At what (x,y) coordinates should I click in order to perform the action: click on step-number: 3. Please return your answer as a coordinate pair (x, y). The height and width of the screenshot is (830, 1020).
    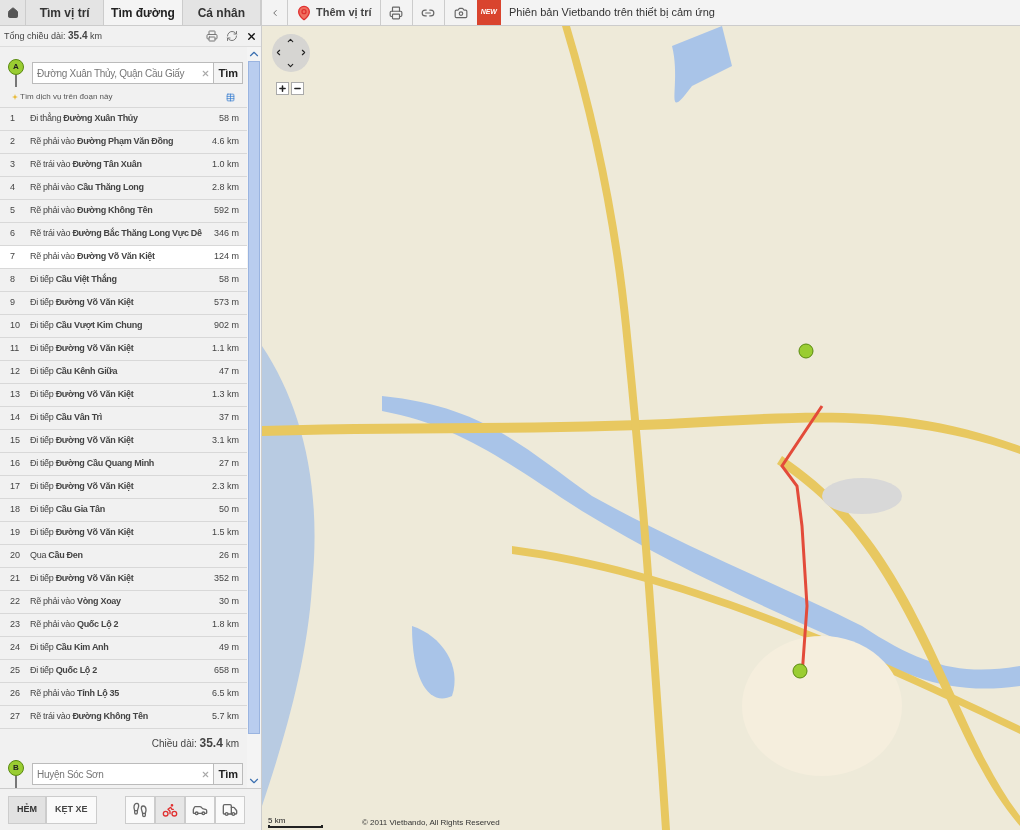
    Looking at the image, I should click on (12, 165).